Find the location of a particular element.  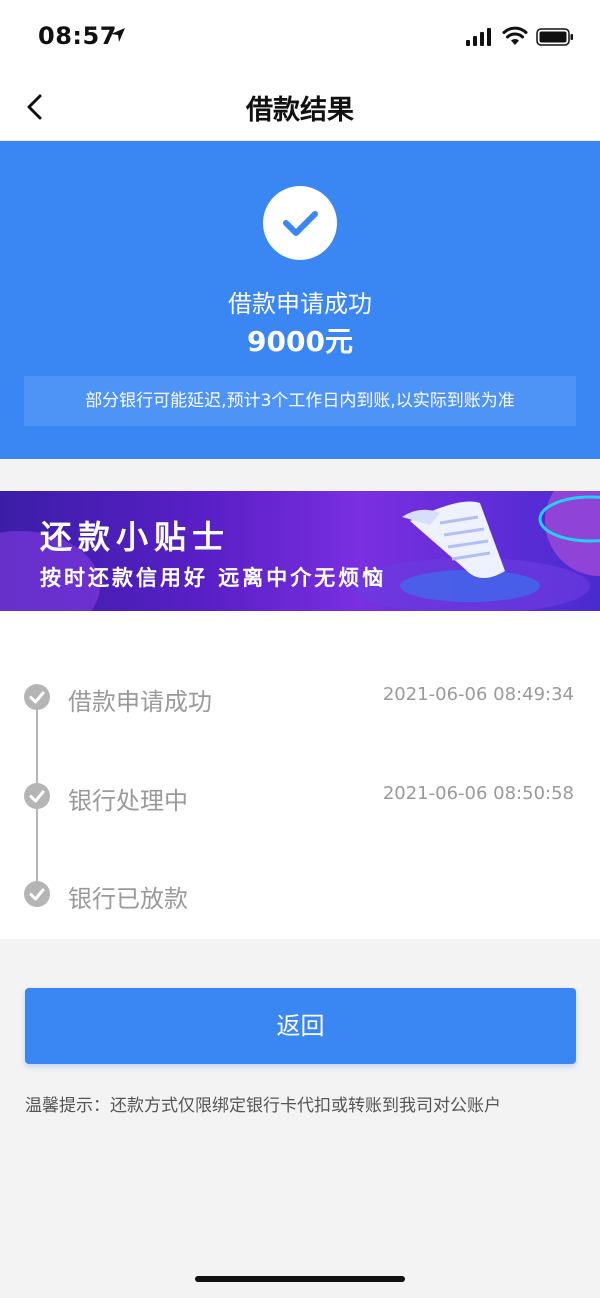

timeline-step-time: 2021-06-06 08:49:34 is located at coordinates (478, 694).